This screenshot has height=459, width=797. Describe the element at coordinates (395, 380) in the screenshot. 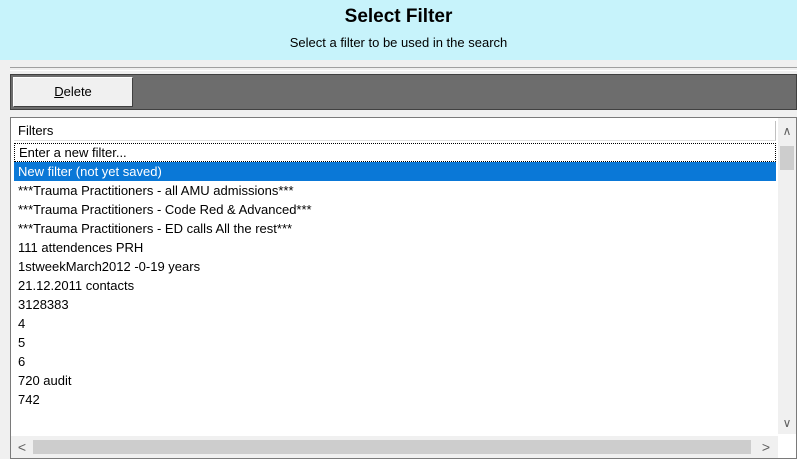

I see `filter-list-item: 720 audit` at that location.